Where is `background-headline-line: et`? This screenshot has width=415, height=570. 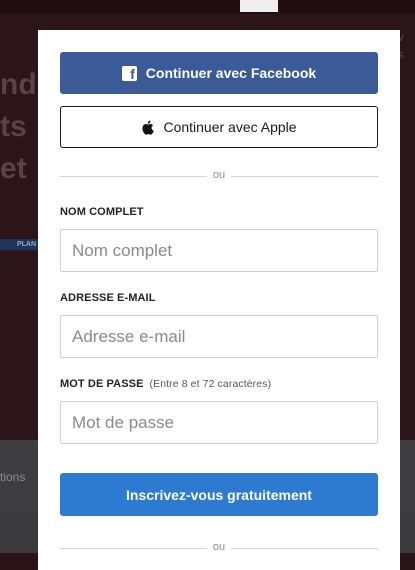 background-headline-line: et is located at coordinates (13, 168).